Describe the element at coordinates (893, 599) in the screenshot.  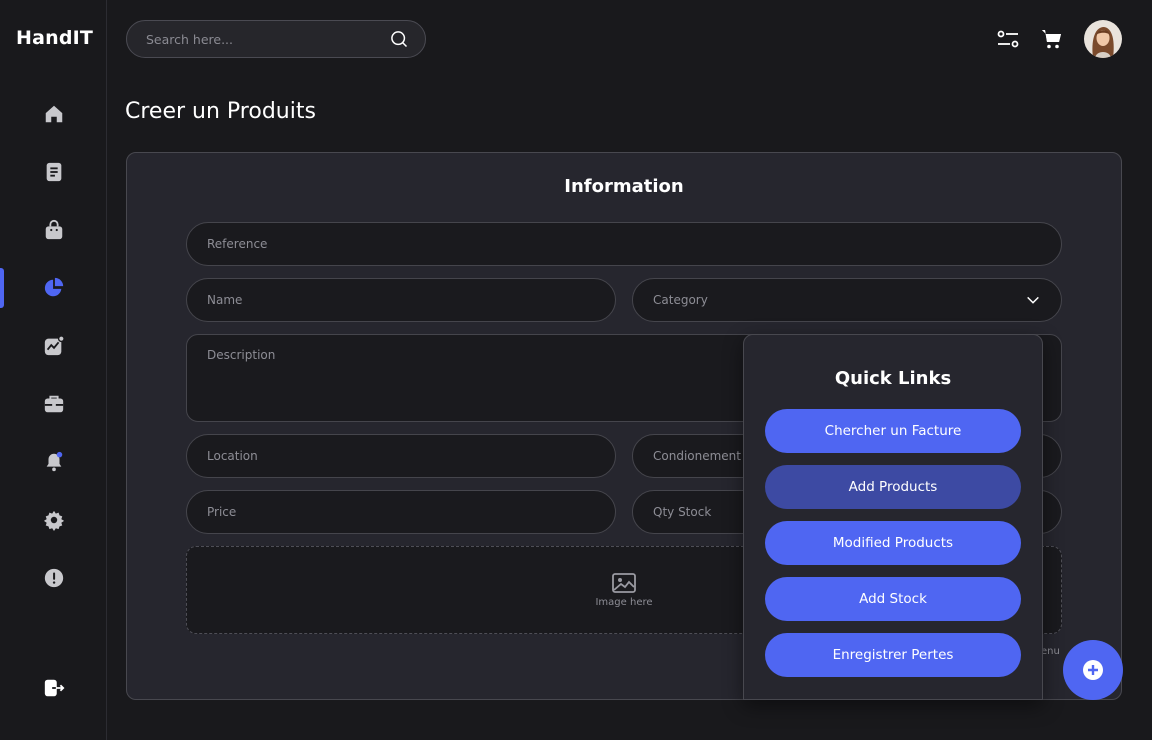
I see `add-stock-button: Add Stock` at that location.